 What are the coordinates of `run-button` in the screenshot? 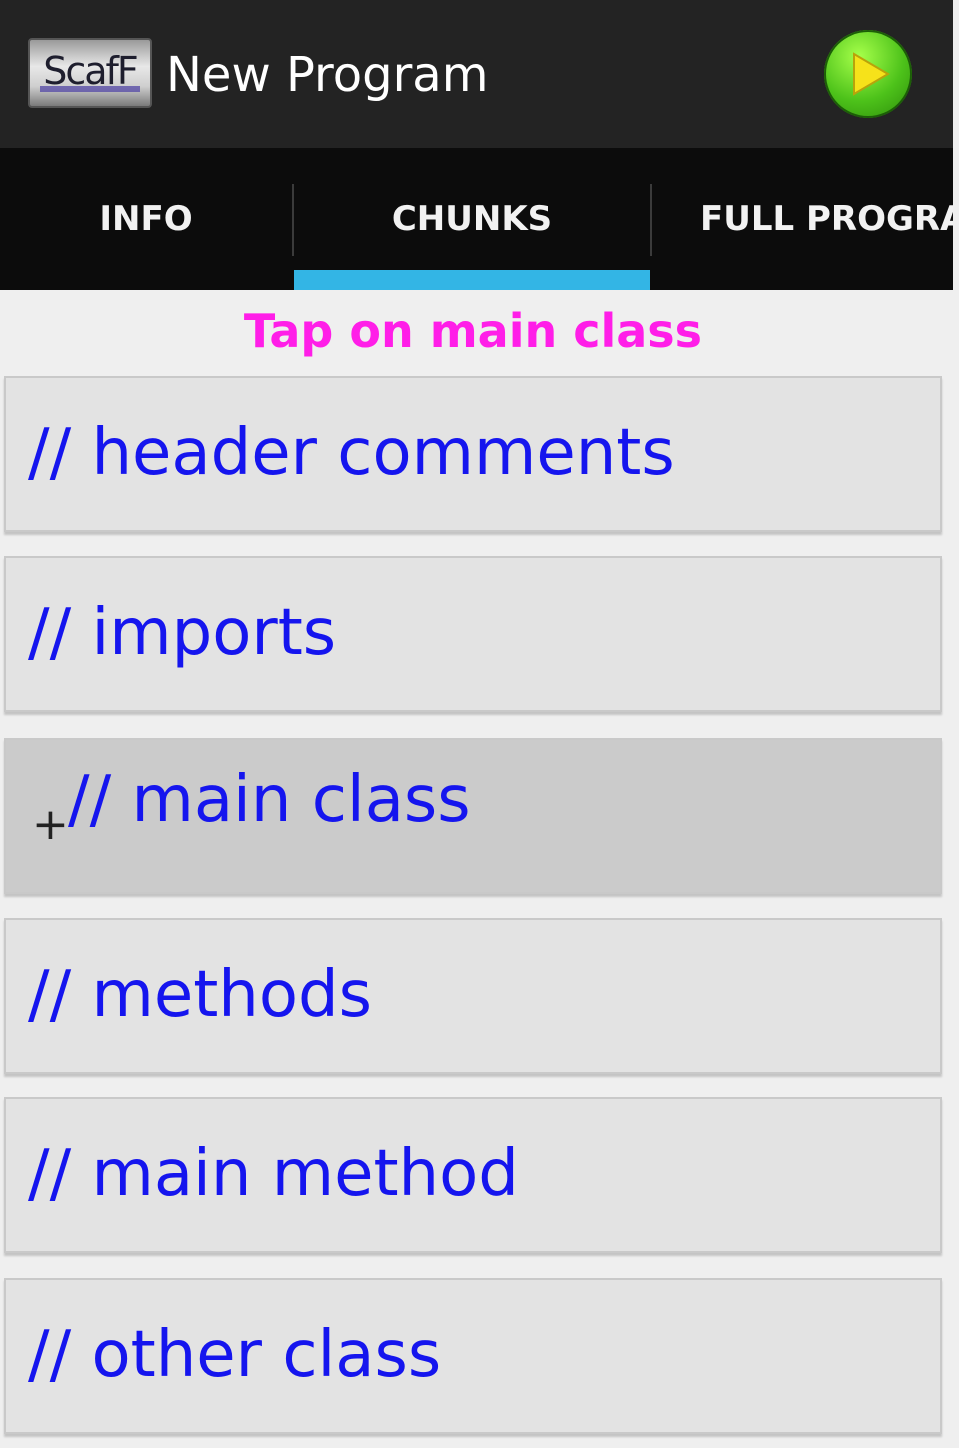 It's located at (868, 74).